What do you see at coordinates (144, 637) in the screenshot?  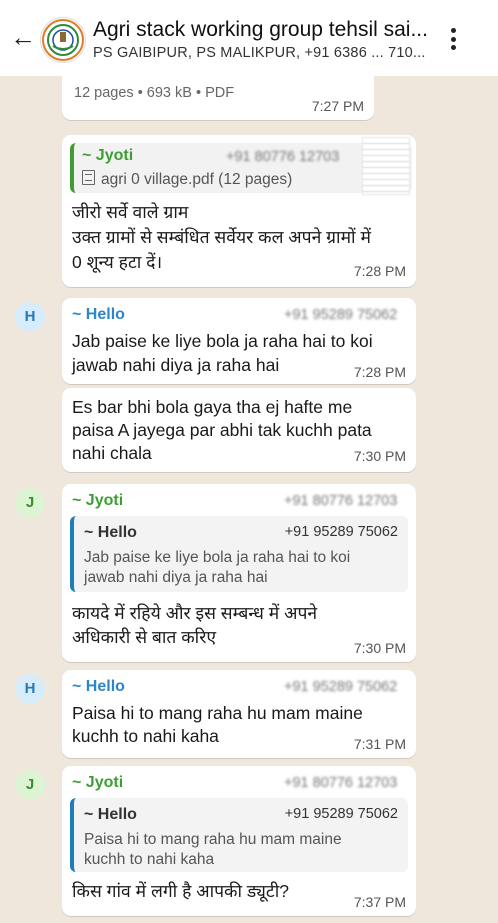 I see `message-text: अधिकारी से बात करिए` at bounding box center [144, 637].